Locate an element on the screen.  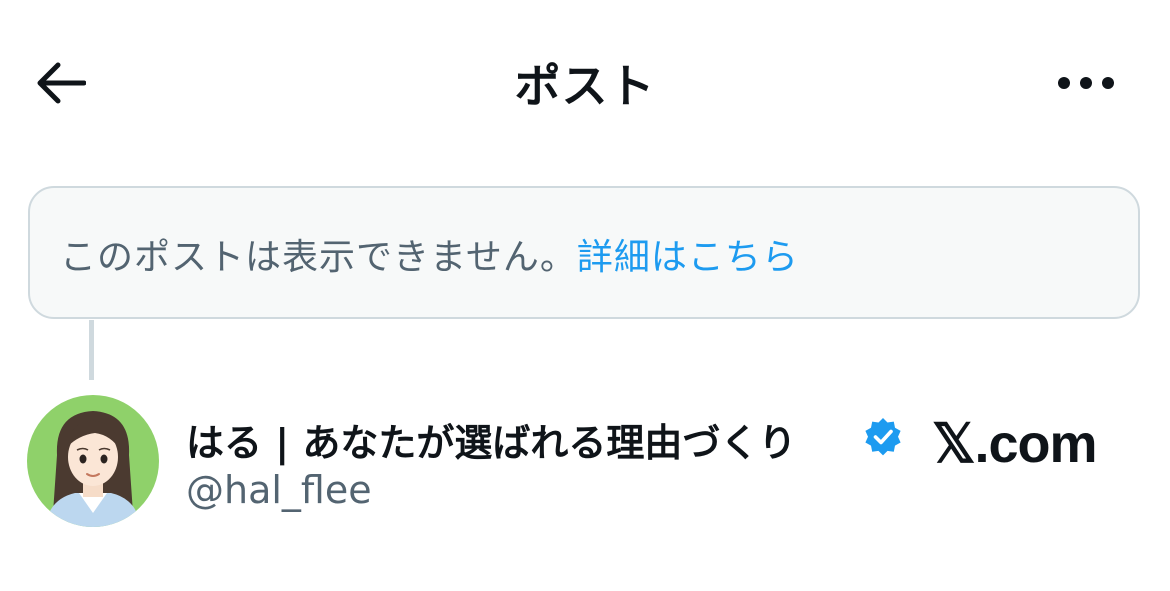
verified-badge-icon is located at coordinates (883, 437).